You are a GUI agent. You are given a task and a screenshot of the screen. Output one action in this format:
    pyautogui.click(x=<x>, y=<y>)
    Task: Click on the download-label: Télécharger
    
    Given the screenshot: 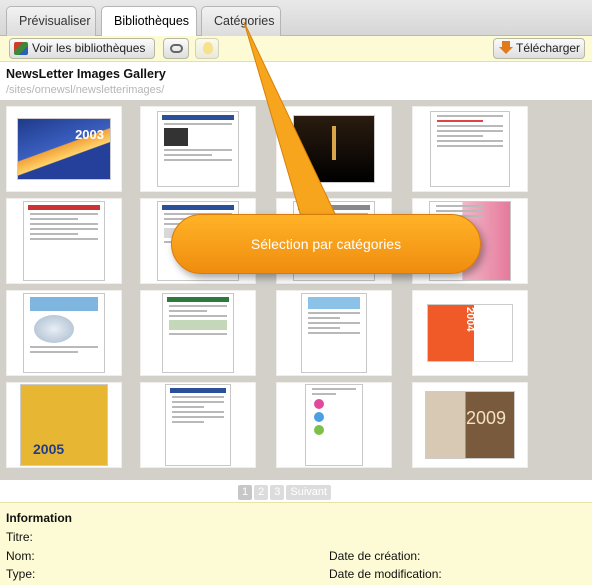 What is the action you would take?
    pyautogui.click(x=548, y=48)
    